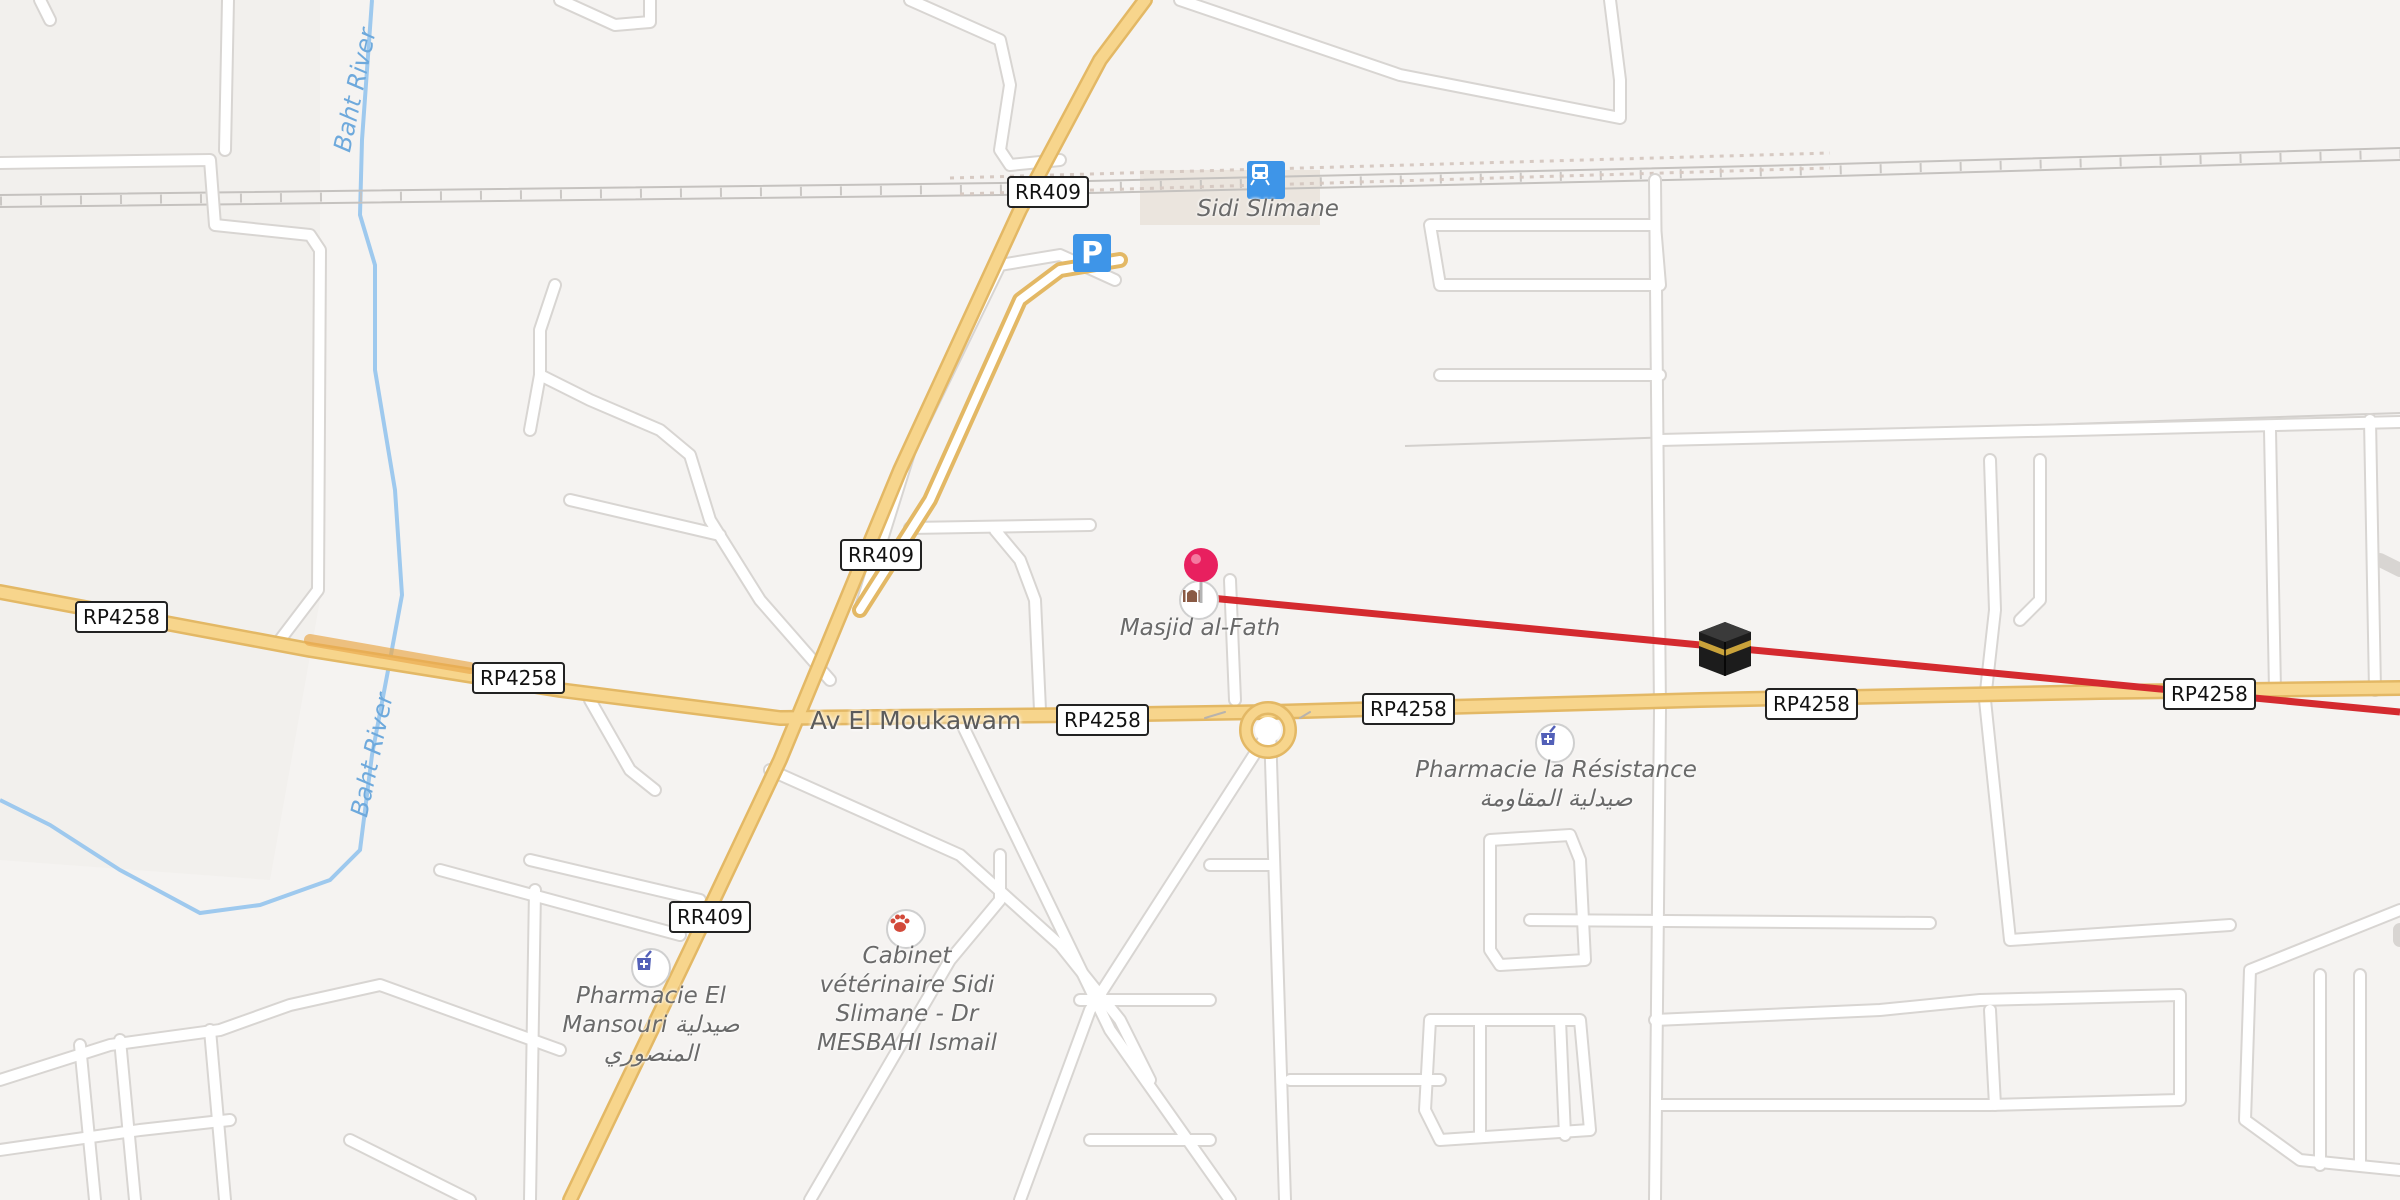 The width and height of the screenshot is (2400, 1200). What do you see at coordinates (1260, 175) in the screenshot?
I see `train-glyph` at bounding box center [1260, 175].